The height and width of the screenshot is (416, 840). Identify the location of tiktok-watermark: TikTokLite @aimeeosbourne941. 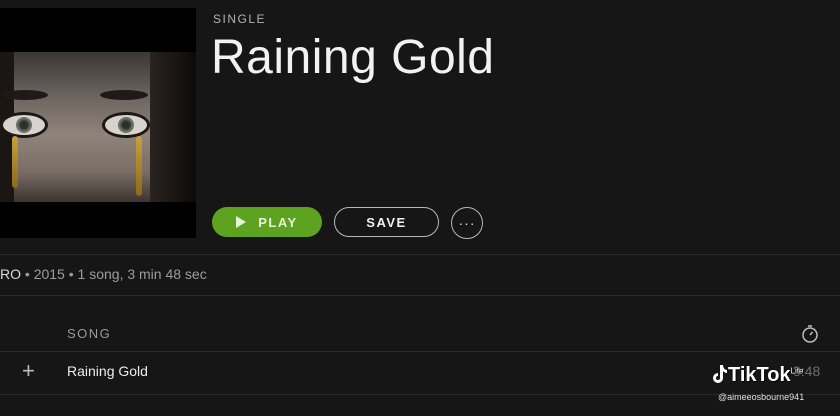
(774, 386).